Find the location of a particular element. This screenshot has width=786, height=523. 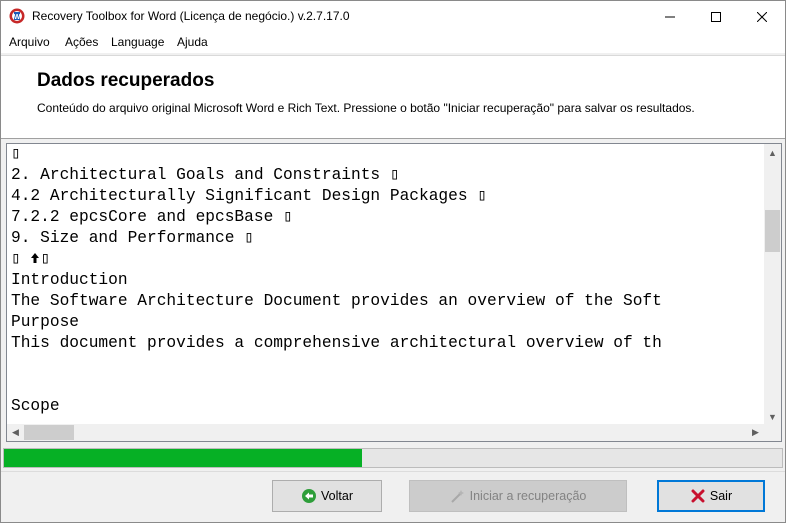

arrow-up-icon is located at coordinates (35, 258).